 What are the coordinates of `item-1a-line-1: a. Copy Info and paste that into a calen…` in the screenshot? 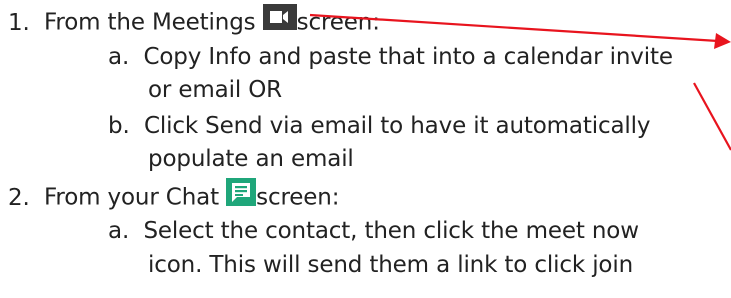 It's located at (390, 57).